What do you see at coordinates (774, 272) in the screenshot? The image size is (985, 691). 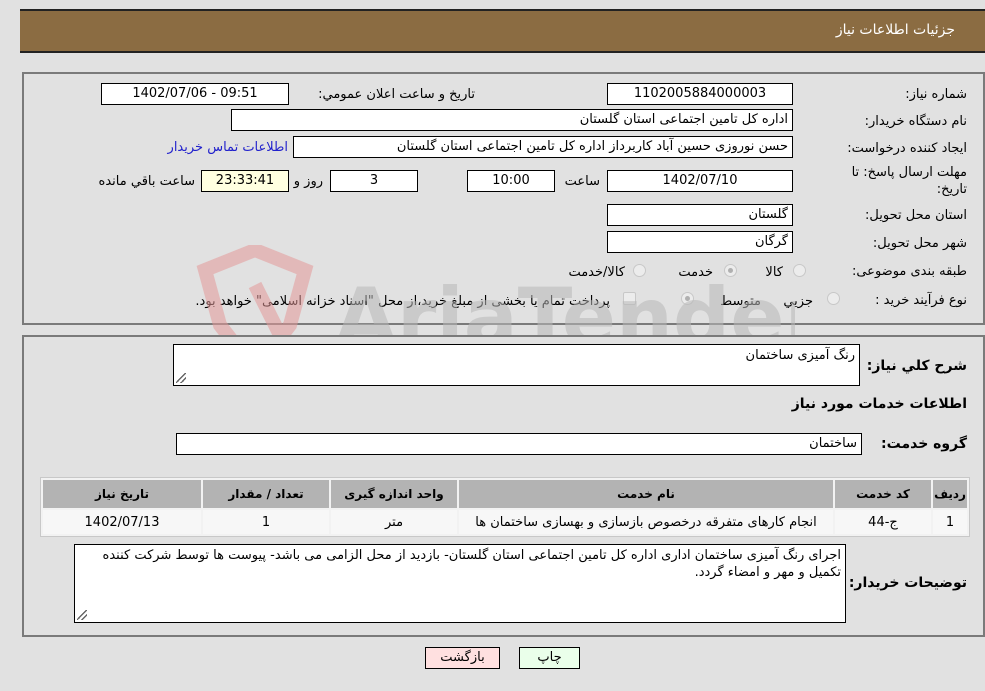 I see `category-option-goods: کالا` at bounding box center [774, 272].